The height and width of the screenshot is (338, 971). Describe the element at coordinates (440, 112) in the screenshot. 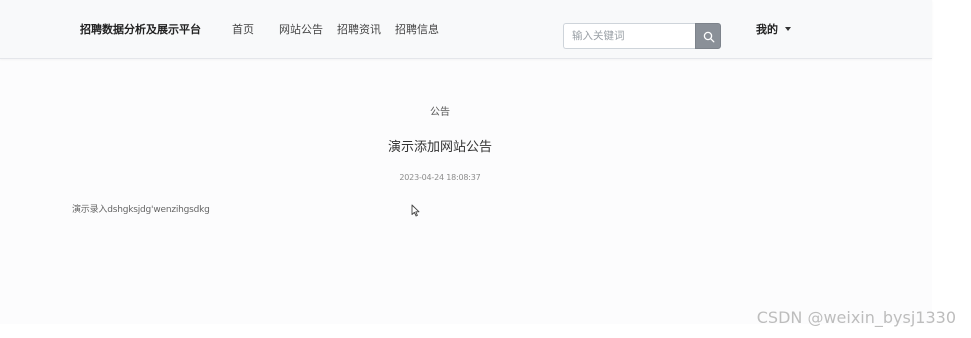

I see `article-category: 公告` at that location.